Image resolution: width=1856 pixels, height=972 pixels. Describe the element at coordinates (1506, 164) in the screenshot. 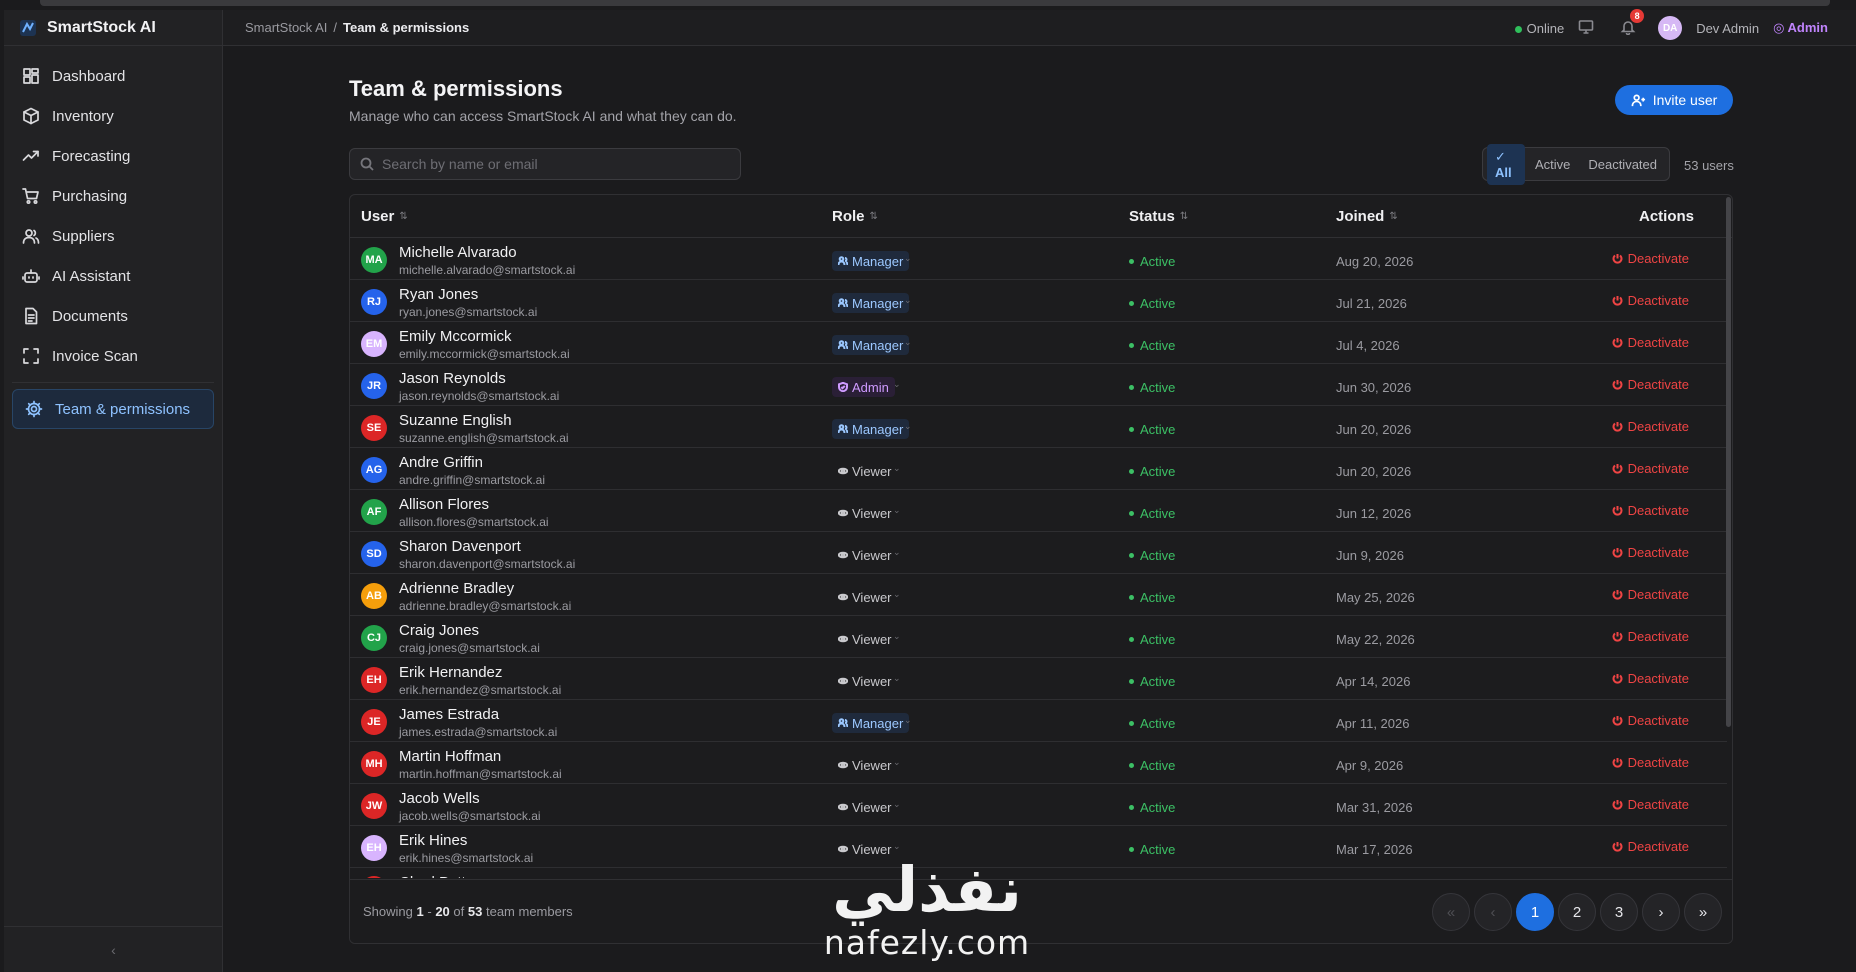

I see `filter-all: ✓ All` at that location.